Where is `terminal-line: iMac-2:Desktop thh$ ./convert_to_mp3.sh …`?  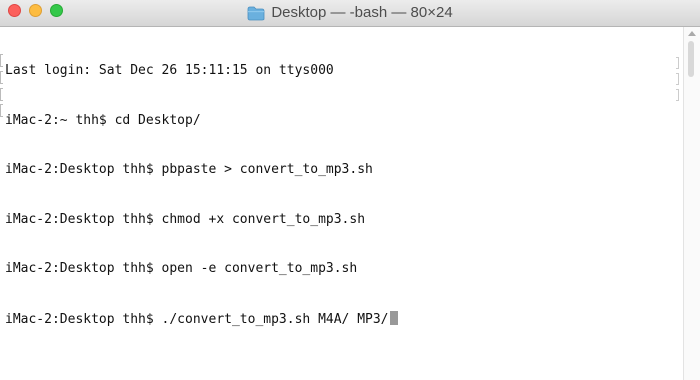
terminal-line: iMac-2:Desktop thh$ ./convert_to_mp3.sh … is located at coordinates (197, 319).